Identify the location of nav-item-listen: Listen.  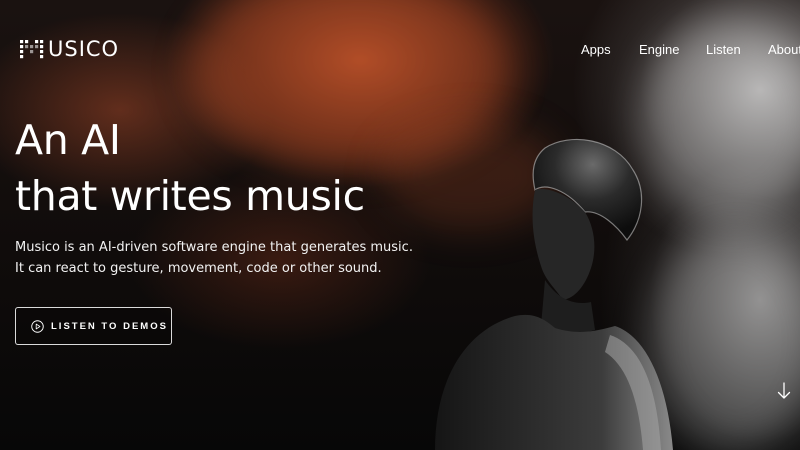
(723, 49).